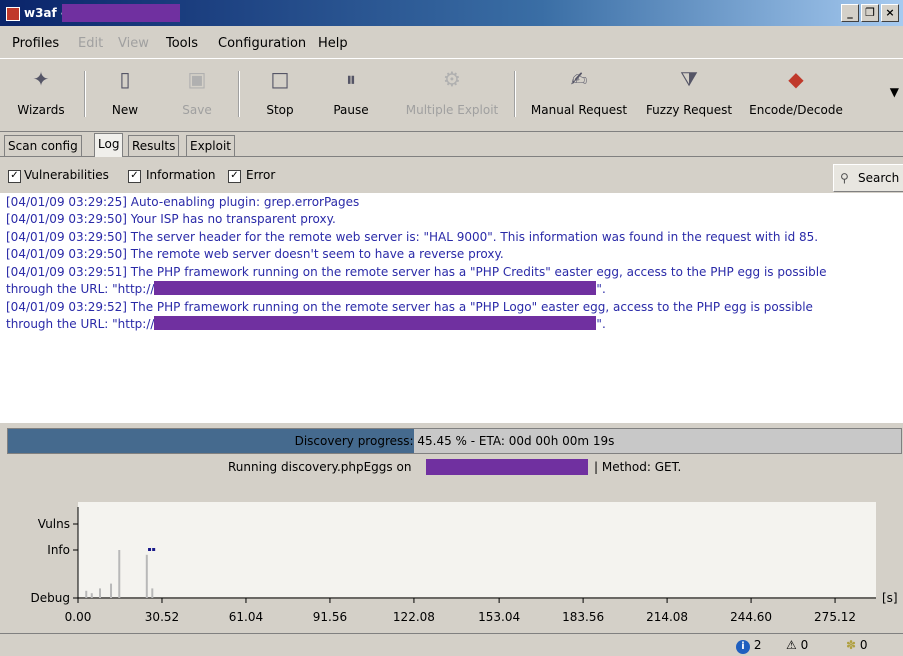  What do you see at coordinates (154, 145) in the screenshot?
I see `tab-results: Results` at bounding box center [154, 145].